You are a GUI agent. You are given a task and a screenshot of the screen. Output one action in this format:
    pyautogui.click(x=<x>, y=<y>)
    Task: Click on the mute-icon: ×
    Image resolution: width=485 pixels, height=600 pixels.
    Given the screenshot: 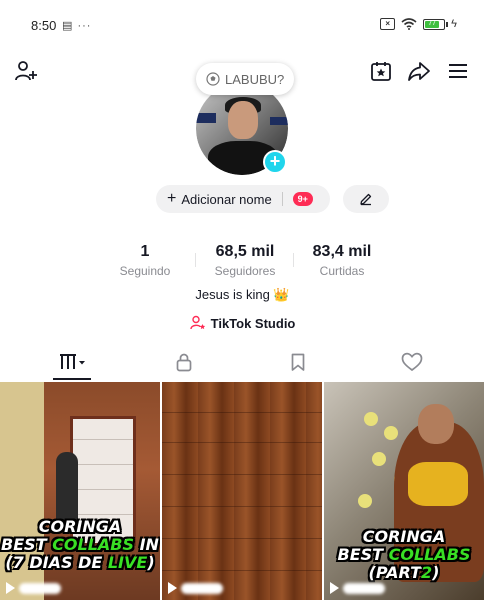 What is the action you would take?
    pyautogui.click(x=388, y=24)
    